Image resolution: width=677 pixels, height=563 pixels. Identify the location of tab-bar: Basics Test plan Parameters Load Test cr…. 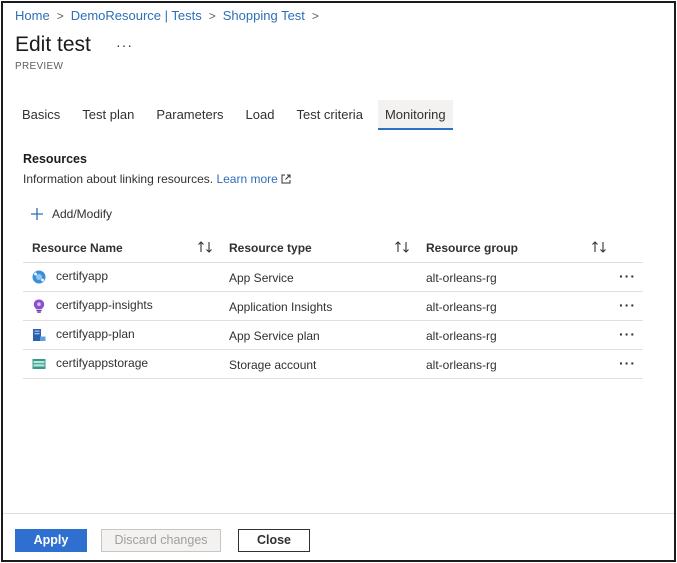
(238, 116).